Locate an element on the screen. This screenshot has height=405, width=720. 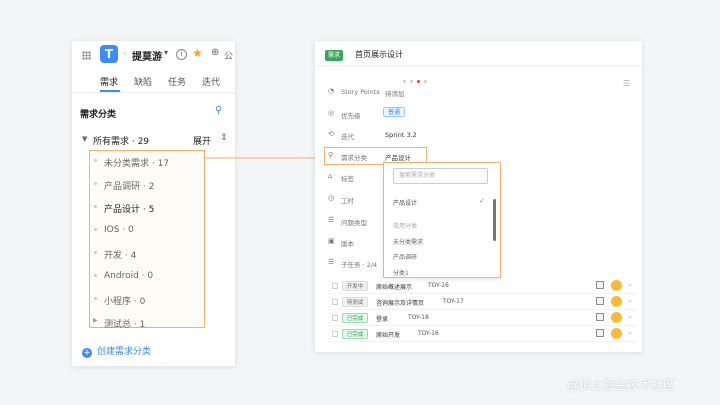
list-item: Android · 0 is located at coordinates (124, 276).